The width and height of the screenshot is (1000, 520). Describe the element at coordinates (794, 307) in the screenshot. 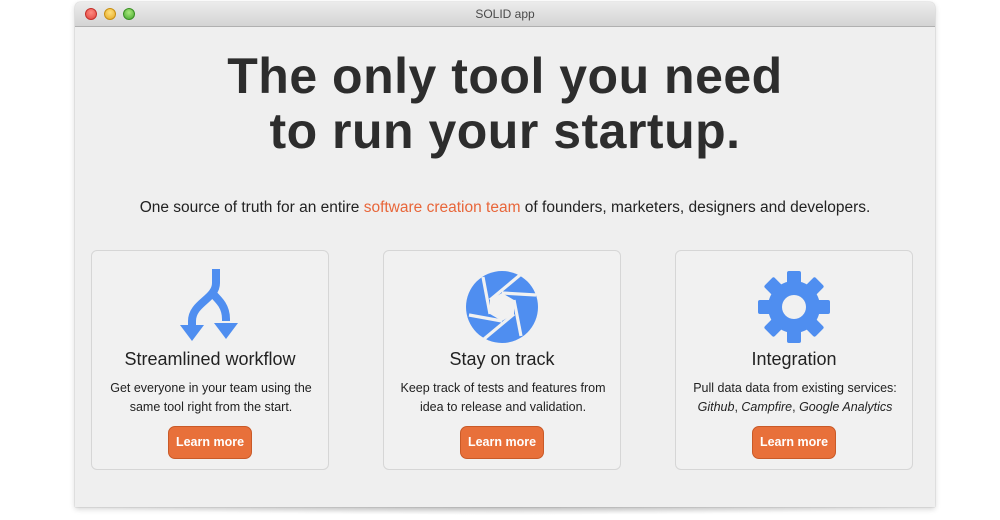

I see `gear-icon` at that location.